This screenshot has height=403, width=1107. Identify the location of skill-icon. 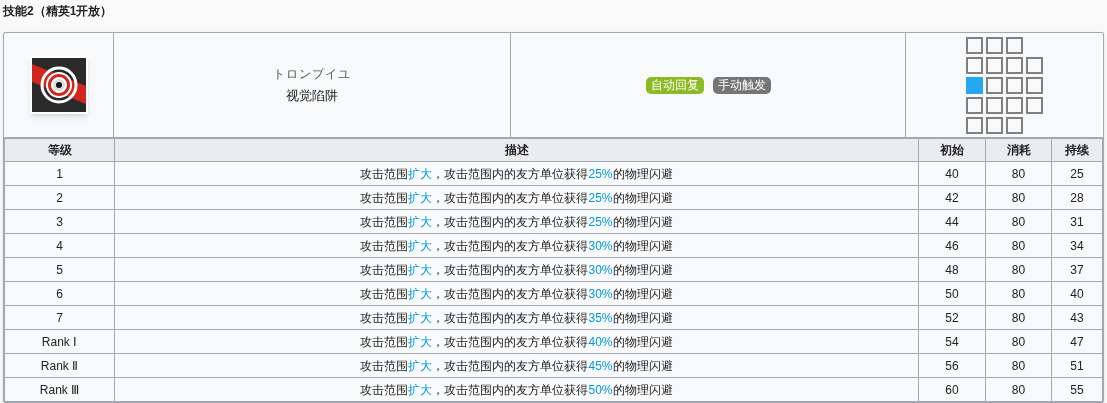
(58, 85).